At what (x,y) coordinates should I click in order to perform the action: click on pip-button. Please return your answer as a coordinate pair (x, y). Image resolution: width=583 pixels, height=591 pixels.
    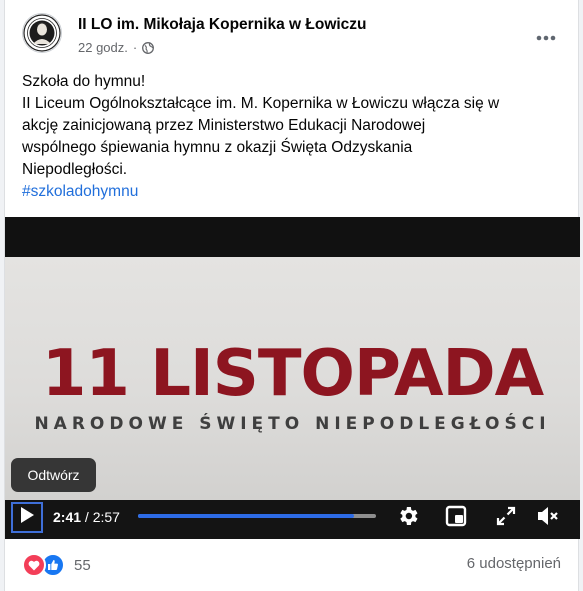
    Looking at the image, I should click on (456, 518).